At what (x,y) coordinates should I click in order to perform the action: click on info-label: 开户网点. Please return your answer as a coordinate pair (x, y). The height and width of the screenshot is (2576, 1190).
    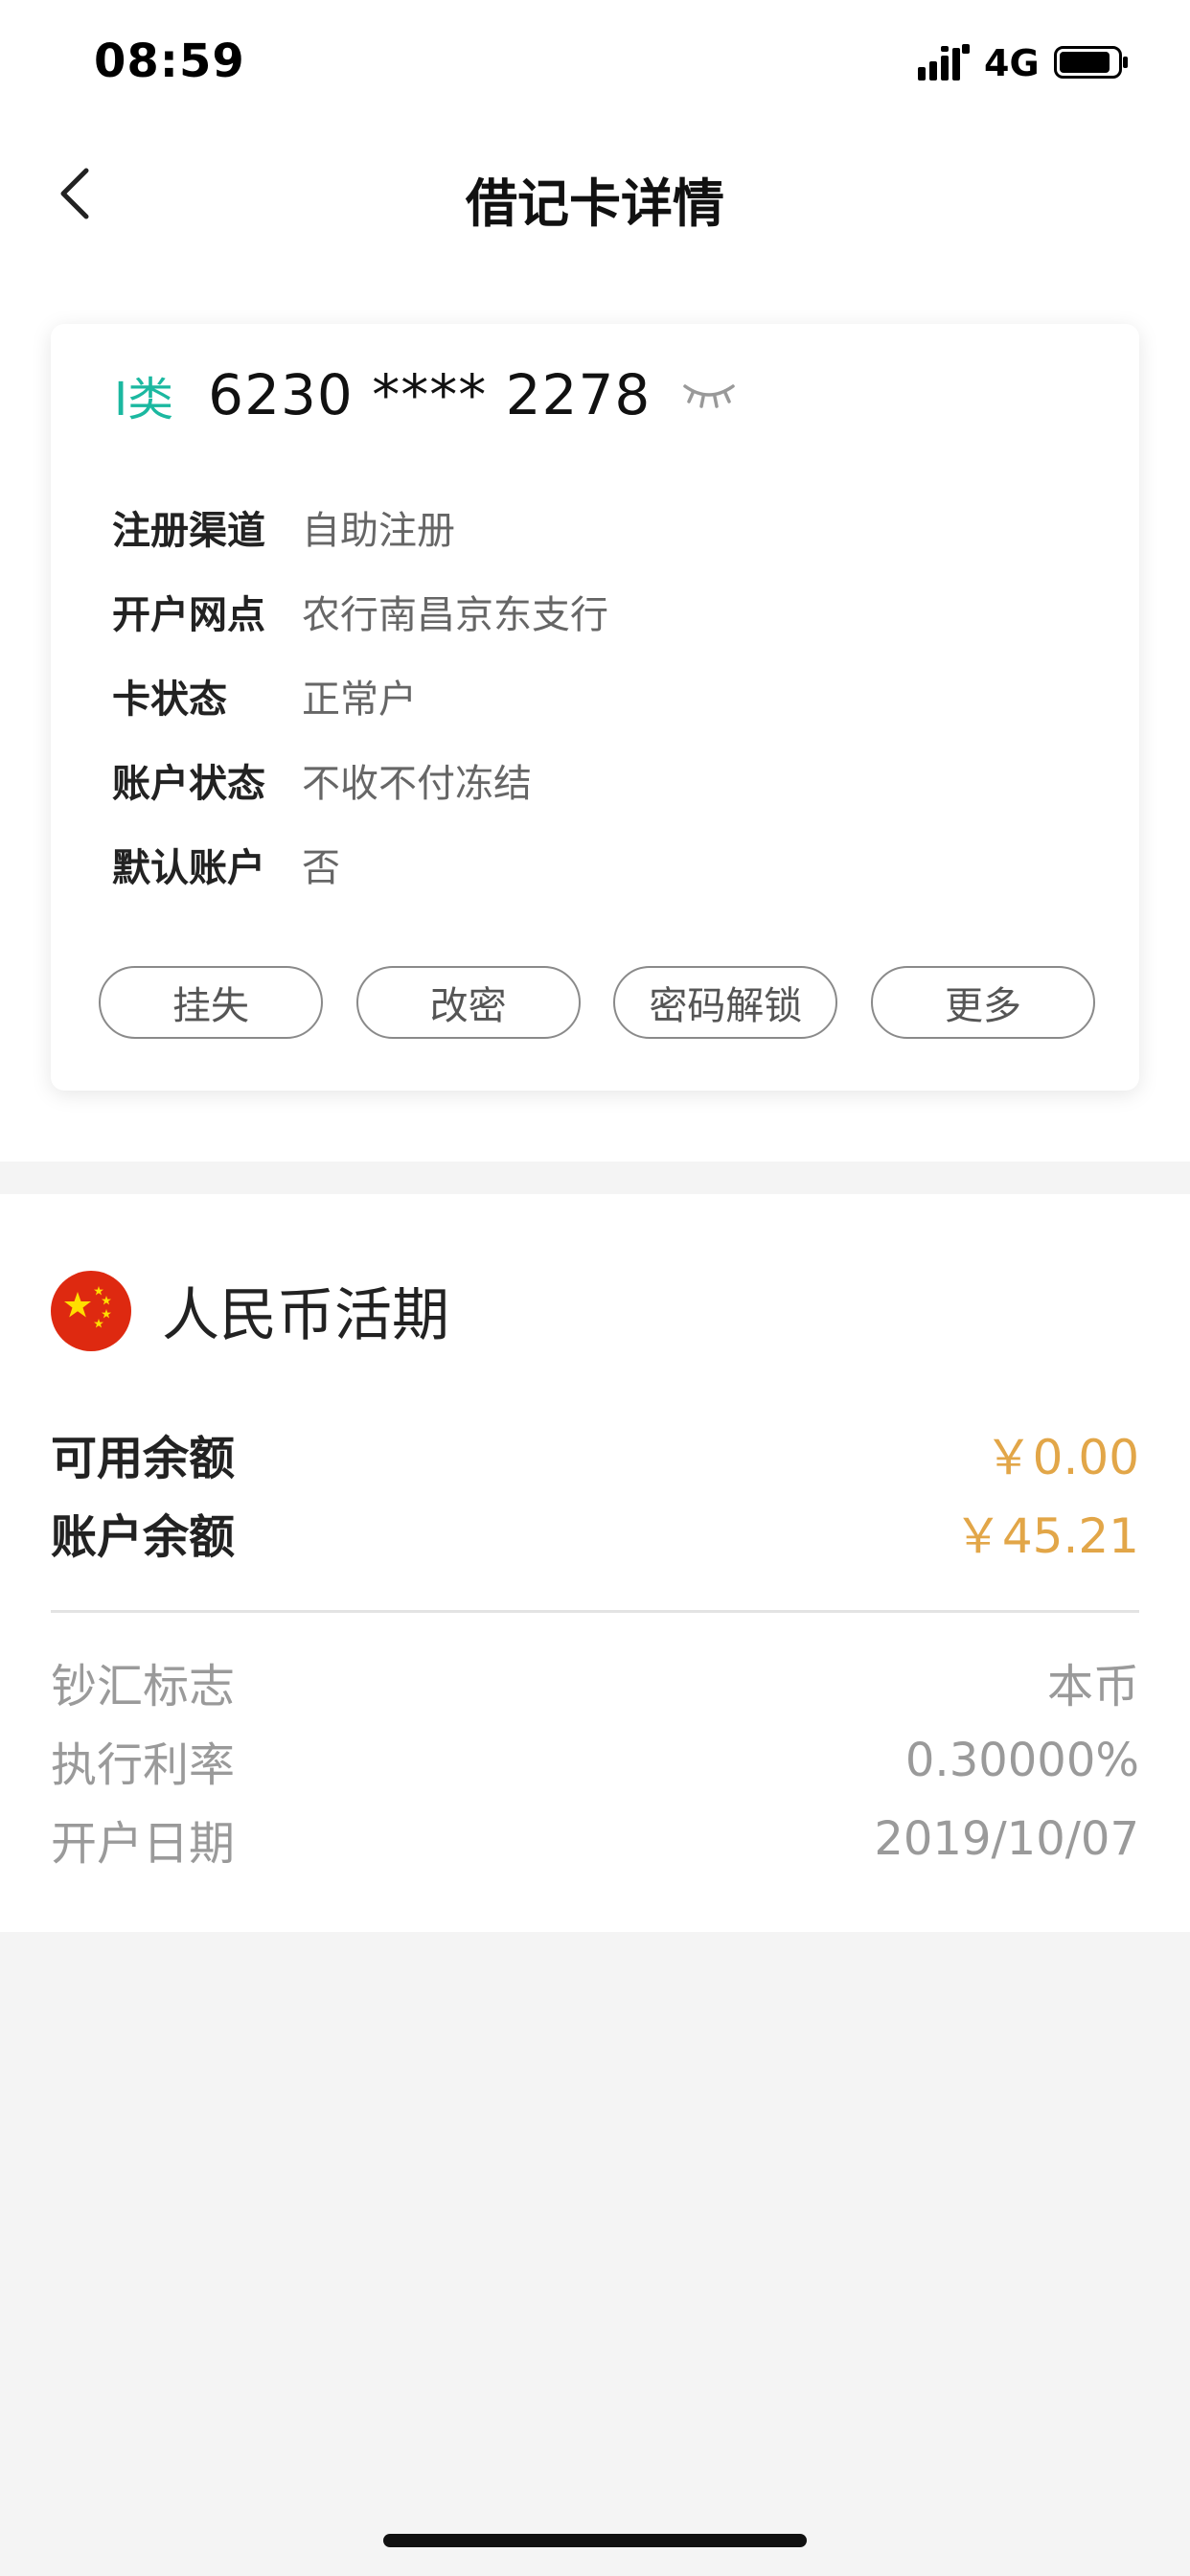
    Looking at the image, I should click on (189, 615).